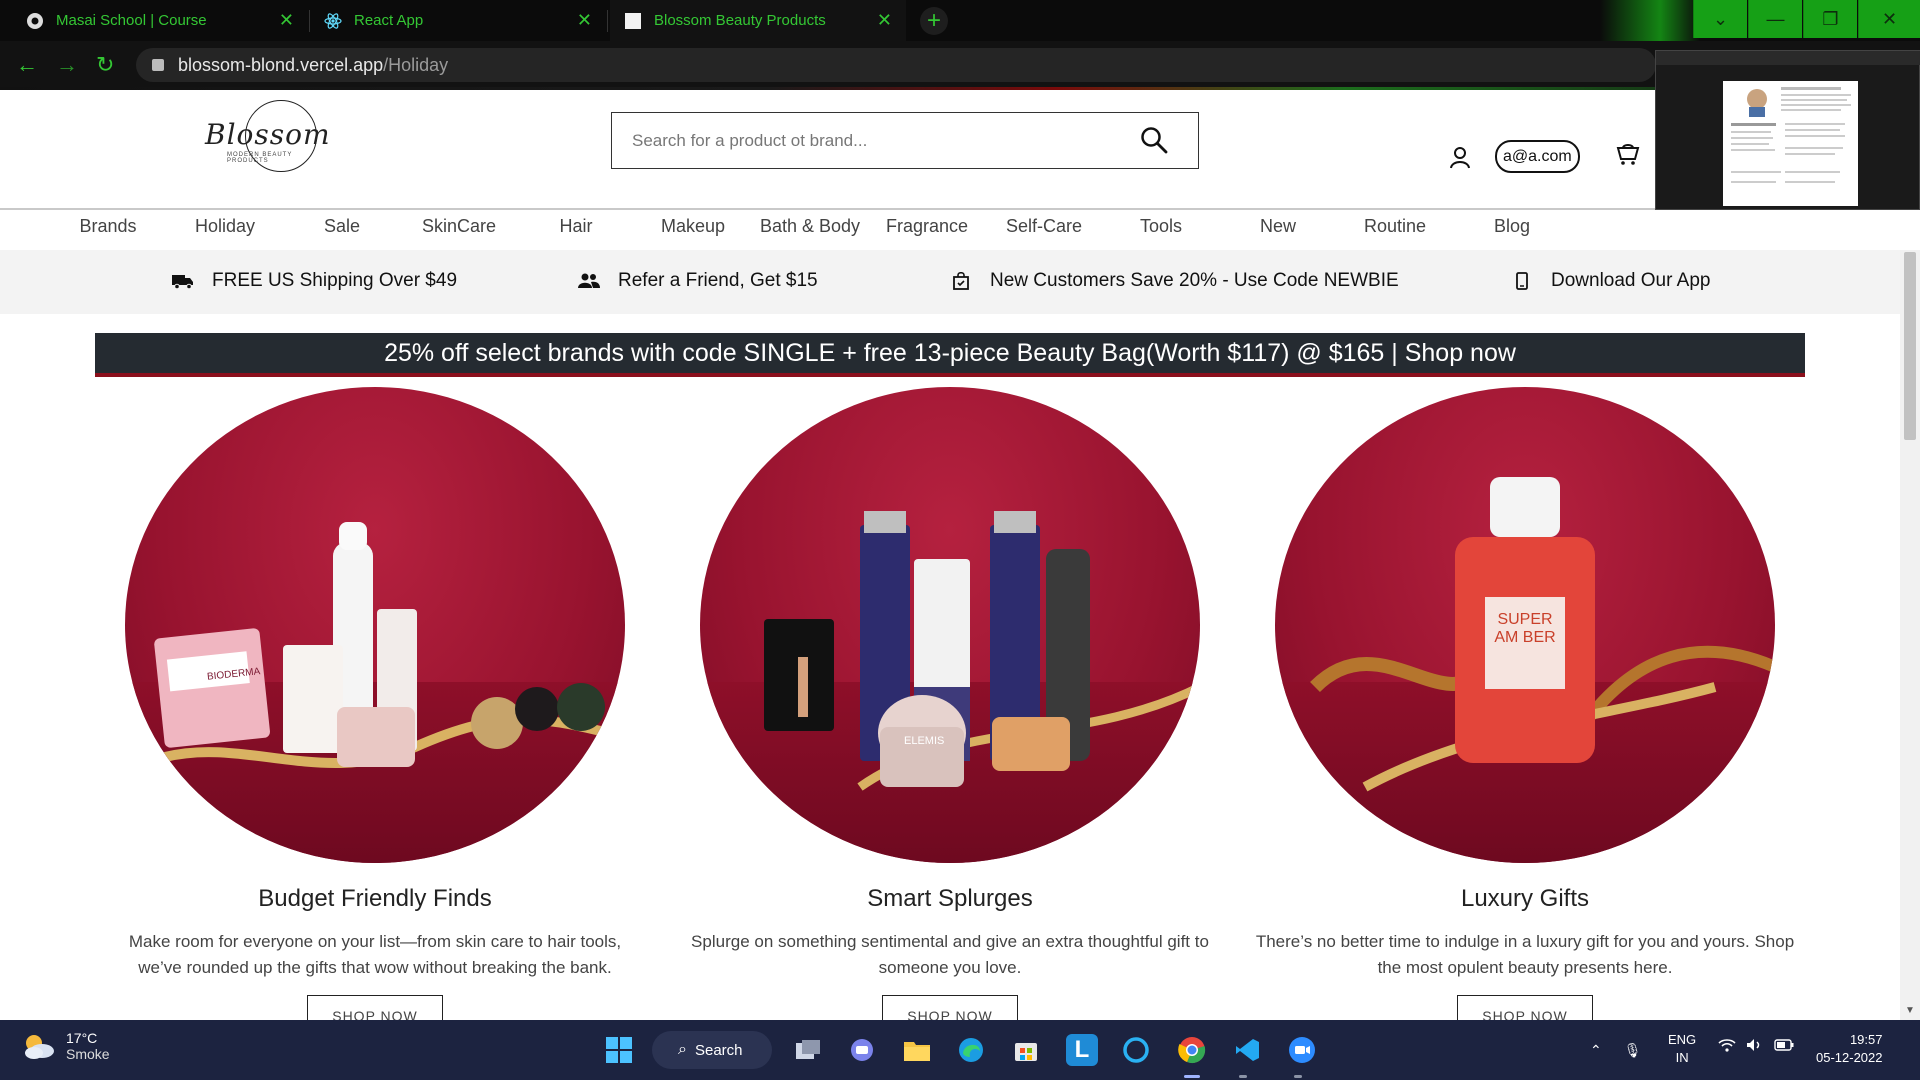 This screenshot has height=1080, width=1920. I want to click on url-host: blossom-blond.vercel.app, so click(281, 64).